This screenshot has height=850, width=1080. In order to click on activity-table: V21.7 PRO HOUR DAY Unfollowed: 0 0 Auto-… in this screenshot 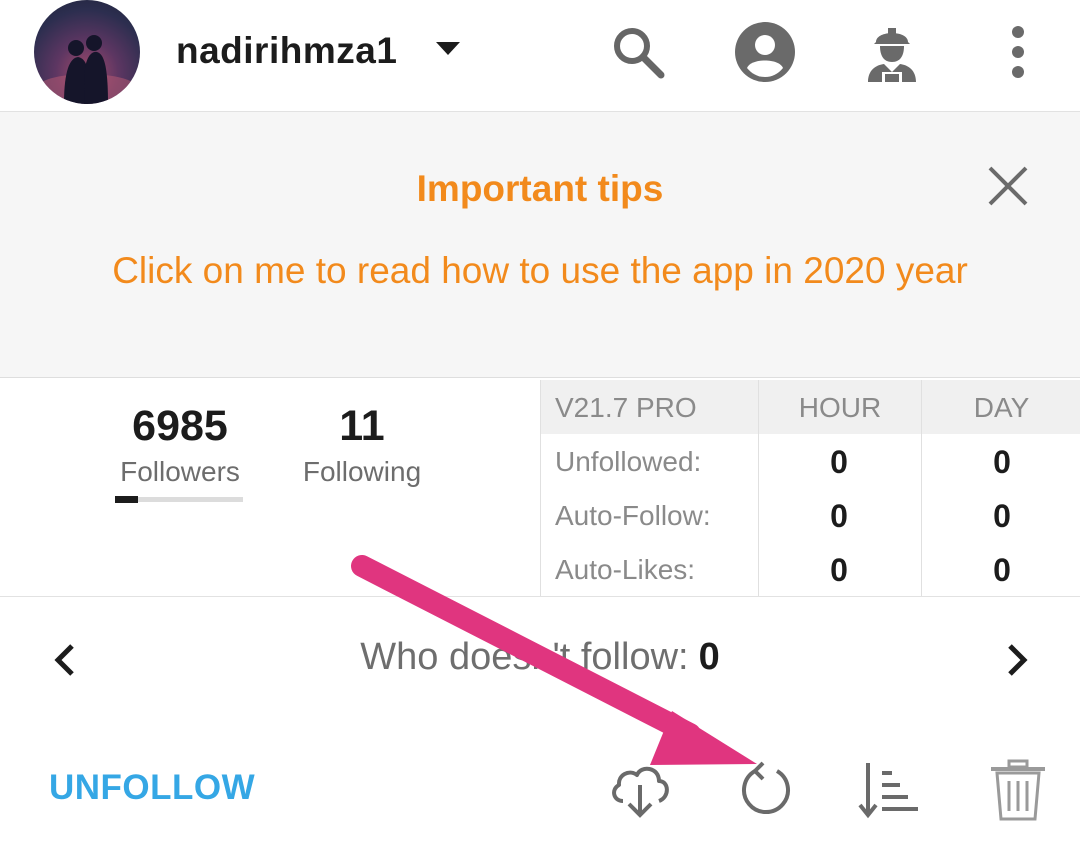, I will do `click(810, 488)`.